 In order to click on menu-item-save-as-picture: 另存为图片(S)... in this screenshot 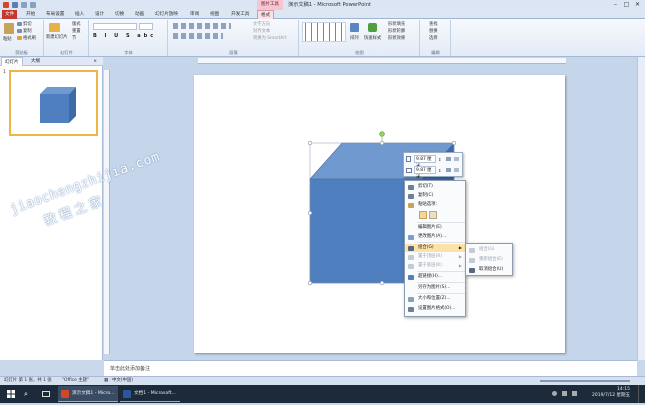, I will do `click(435, 288)`.